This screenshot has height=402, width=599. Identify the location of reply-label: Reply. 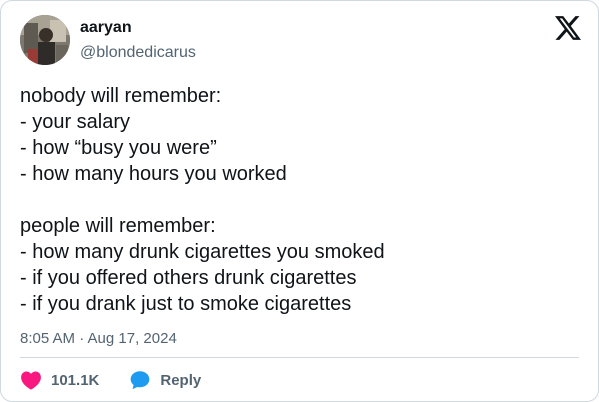
(181, 380).